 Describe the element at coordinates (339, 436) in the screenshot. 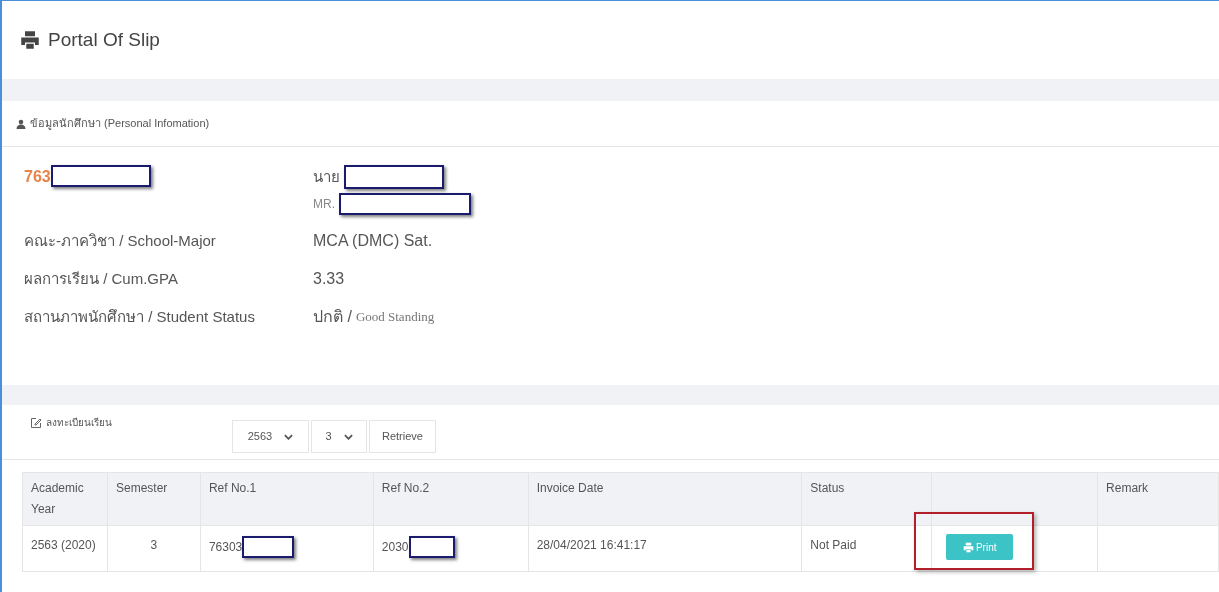

I see `dropdown: 3` at that location.